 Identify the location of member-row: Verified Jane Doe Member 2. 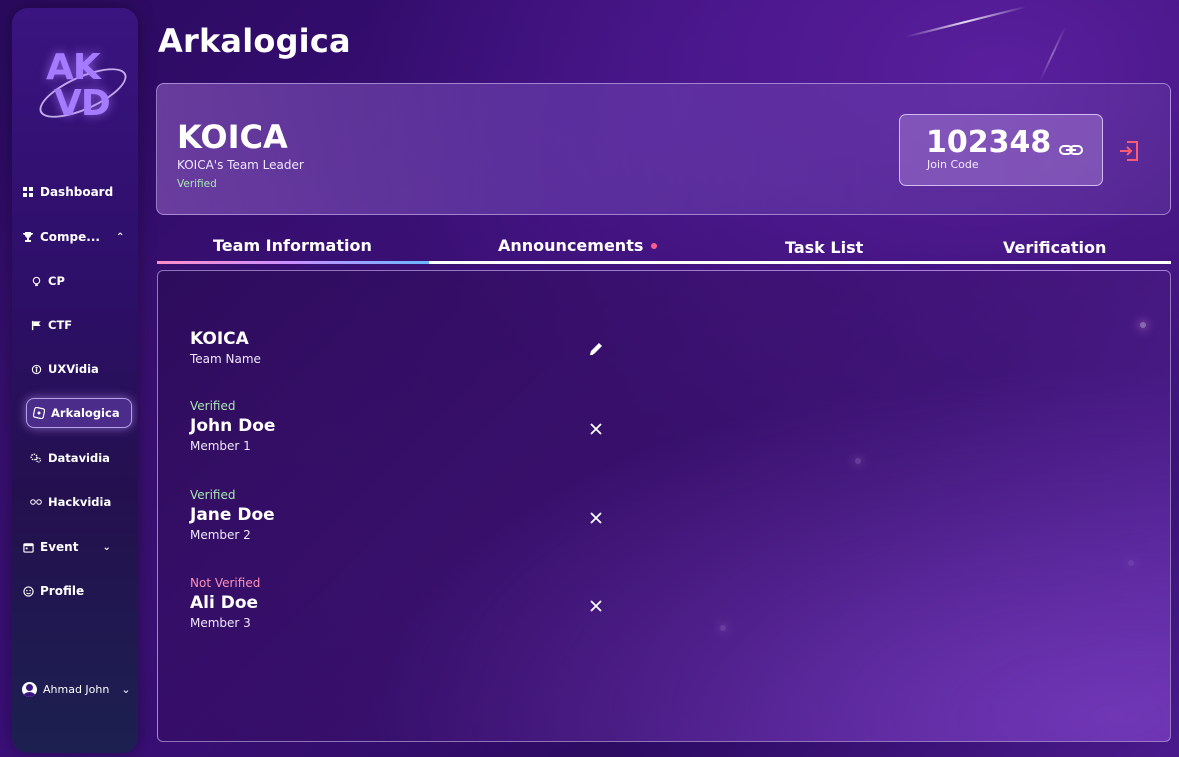
(232, 515).